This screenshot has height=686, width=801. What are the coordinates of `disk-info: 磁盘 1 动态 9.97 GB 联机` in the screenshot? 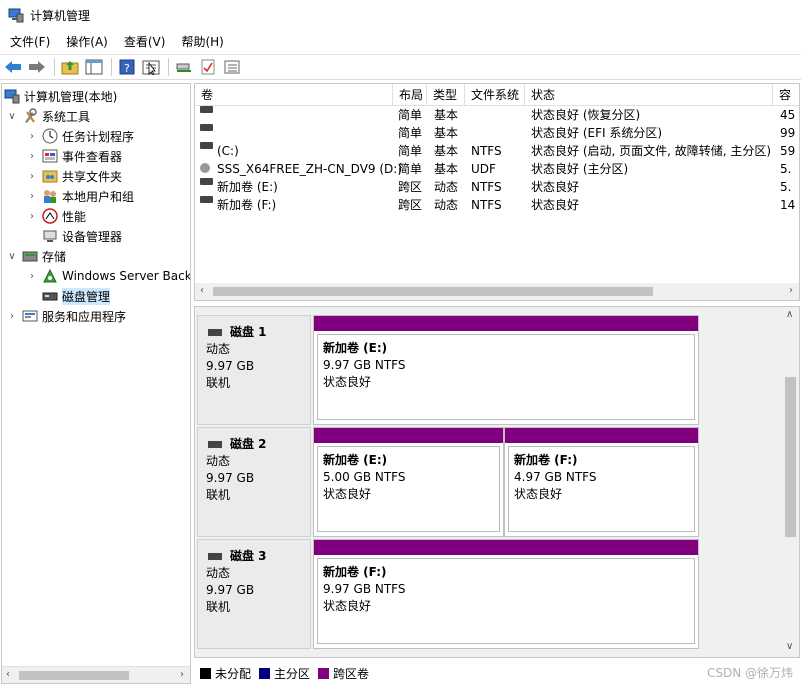 It's located at (254, 370).